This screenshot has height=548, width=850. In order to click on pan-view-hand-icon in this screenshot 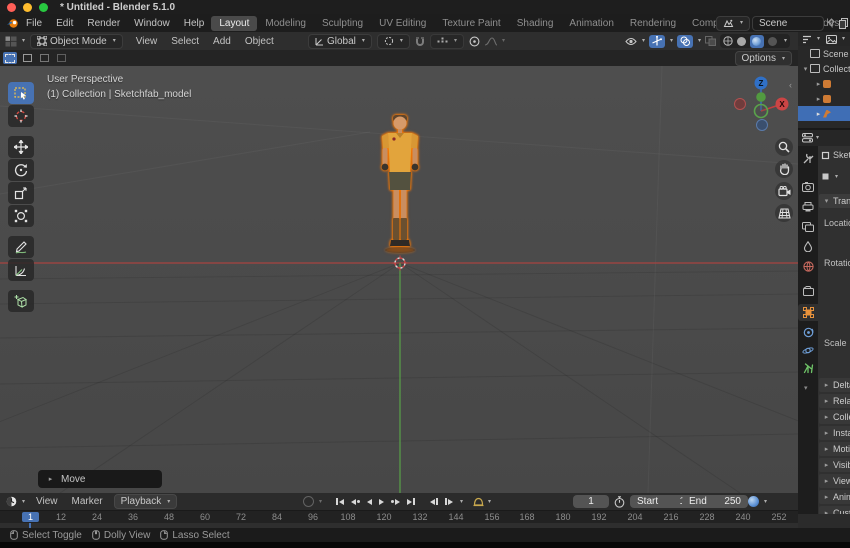, I will do `click(784, 169)`.